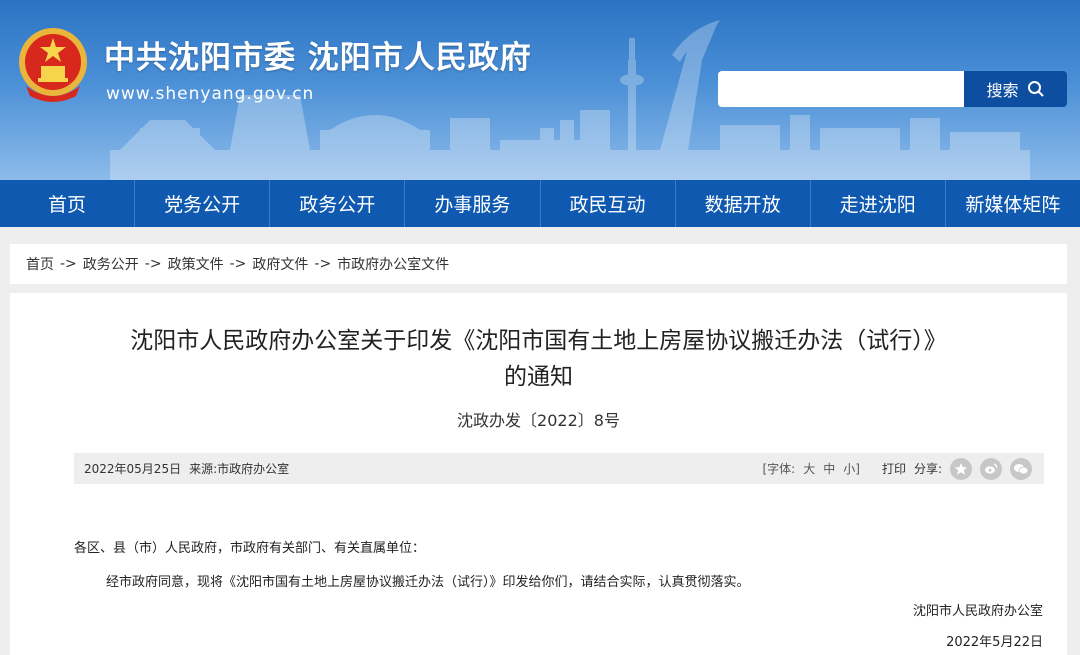 Image resolution: width=1080 pixels, height=655 pixels. I want to click on nav-item-open-data: 数据开放, so click(742, 203).